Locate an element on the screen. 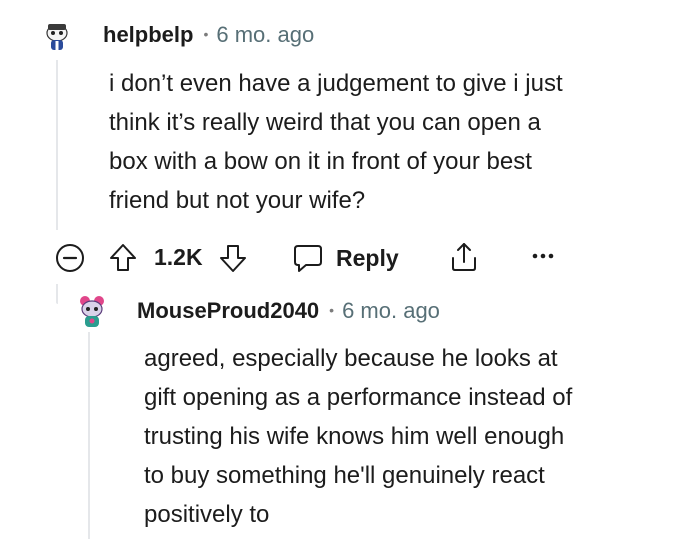 The image size is (700, 539). upvote-button is located at coordinates (123, 258).